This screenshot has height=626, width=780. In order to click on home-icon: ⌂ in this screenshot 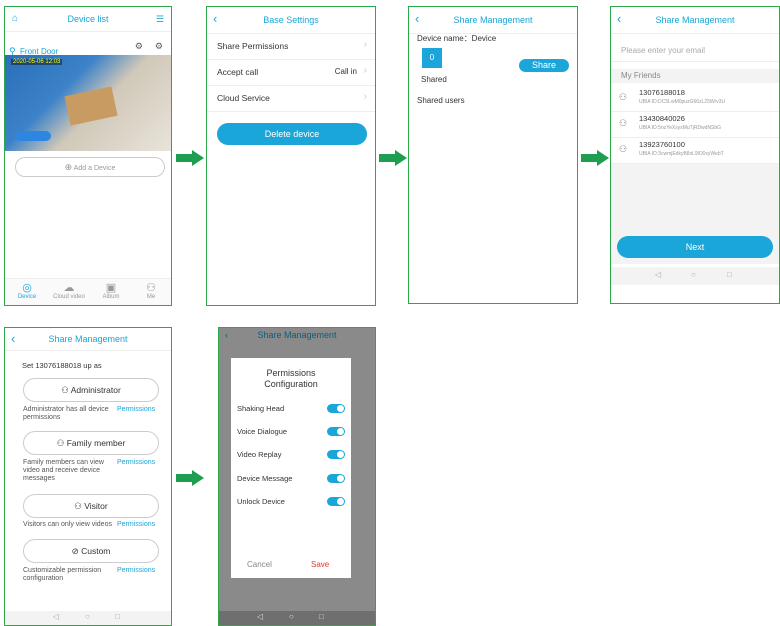, I will do `click(15, 19)`.